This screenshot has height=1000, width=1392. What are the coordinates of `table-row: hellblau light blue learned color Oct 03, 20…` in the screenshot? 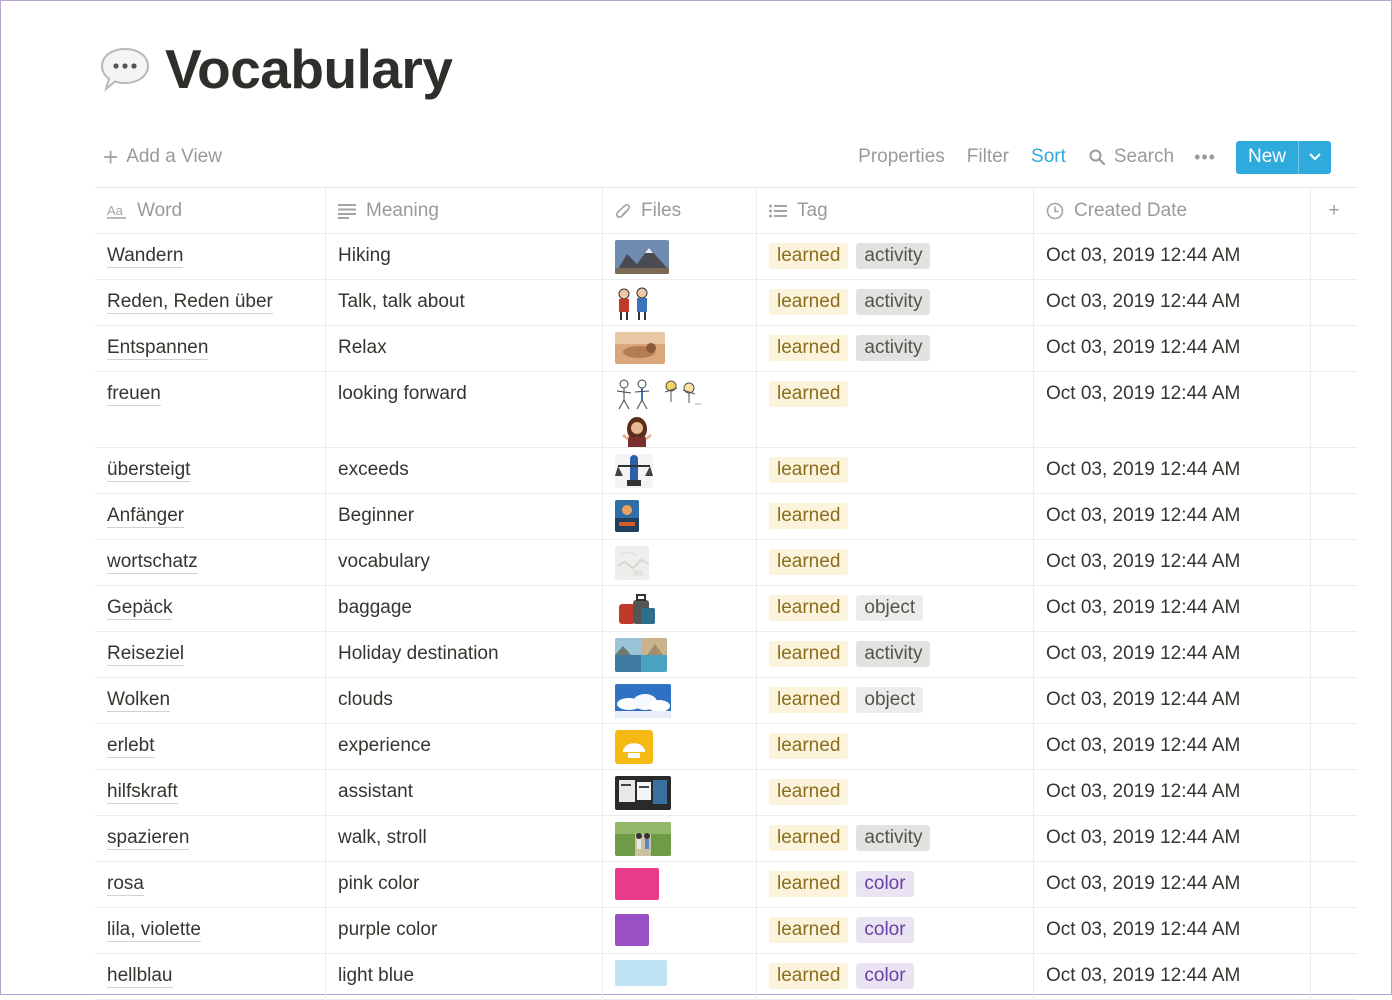 It's located at (726, 977).